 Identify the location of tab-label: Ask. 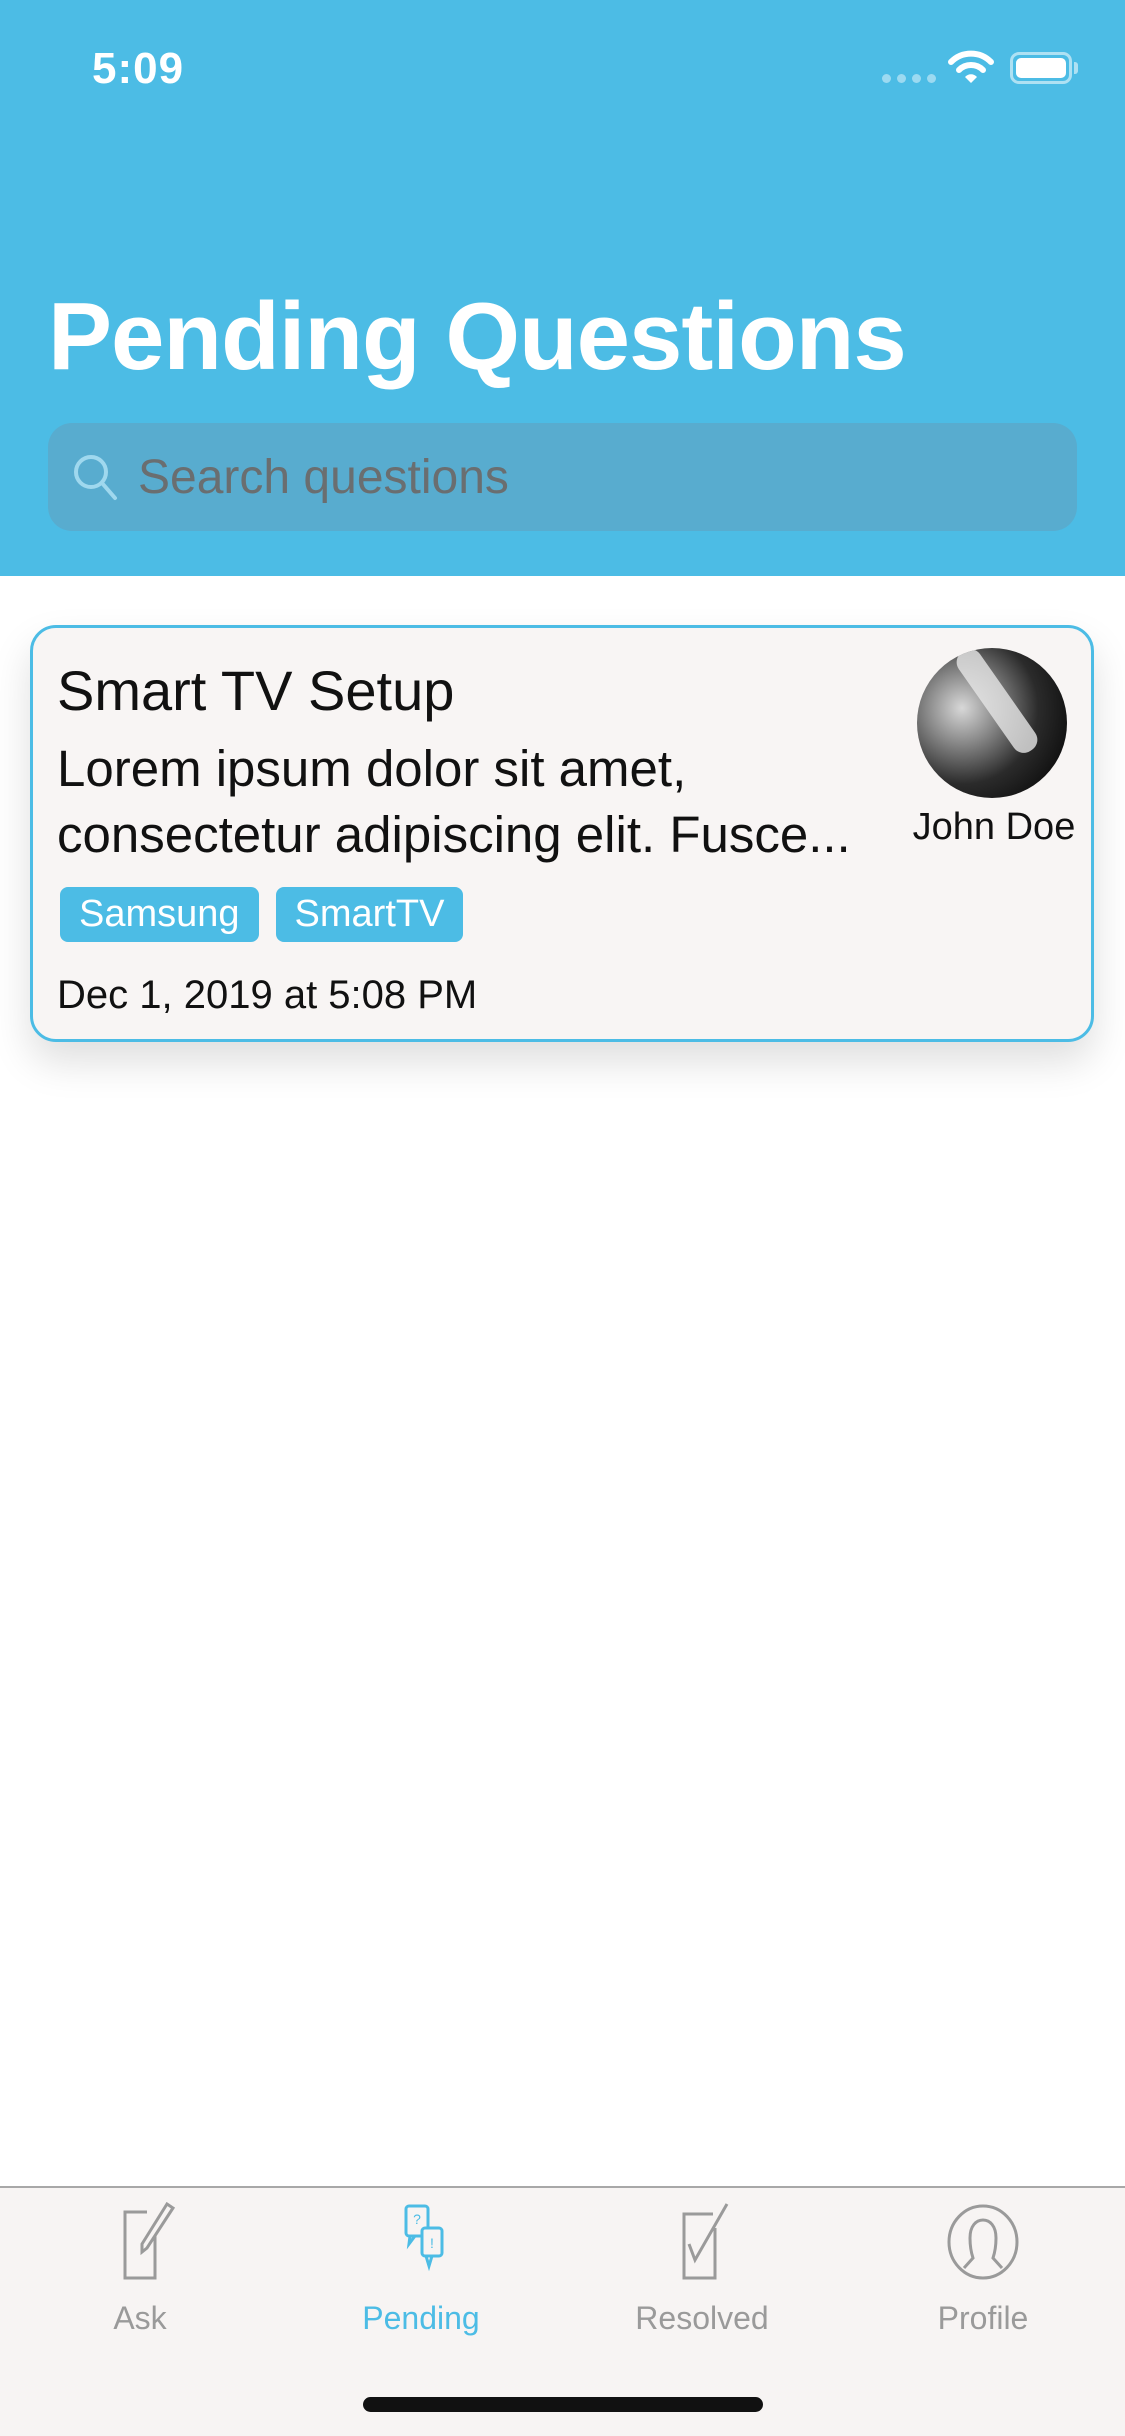
(140, 2318).